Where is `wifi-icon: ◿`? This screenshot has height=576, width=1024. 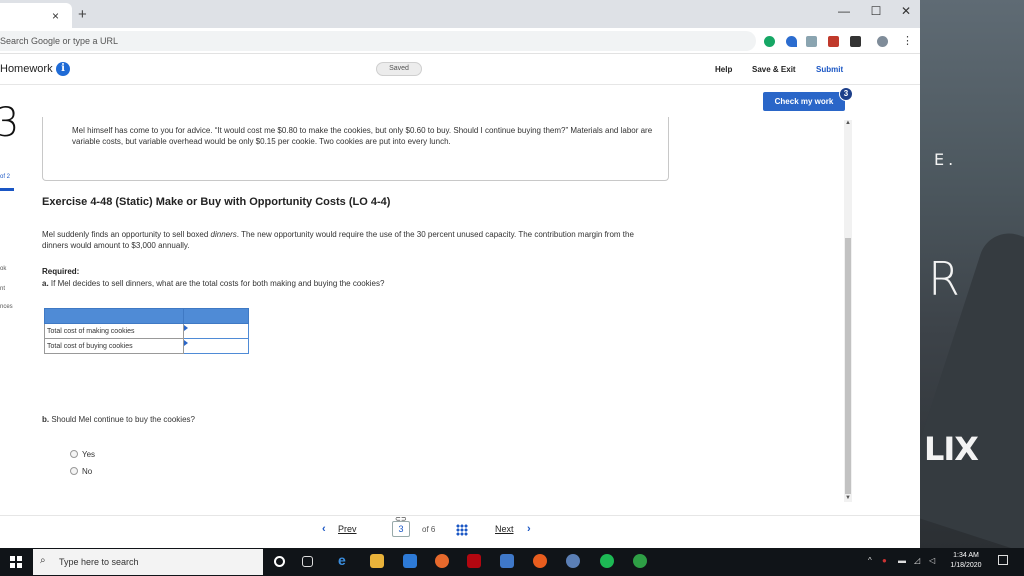 wifi-icon: ◿ is located at coordinates (917, 560).